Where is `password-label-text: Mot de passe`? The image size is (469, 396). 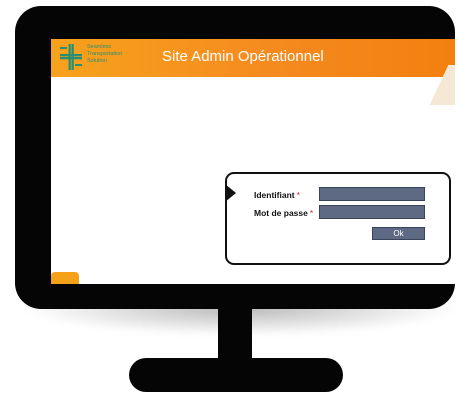
password-label-text: Mot de passe is located at coordinates (281, 213).